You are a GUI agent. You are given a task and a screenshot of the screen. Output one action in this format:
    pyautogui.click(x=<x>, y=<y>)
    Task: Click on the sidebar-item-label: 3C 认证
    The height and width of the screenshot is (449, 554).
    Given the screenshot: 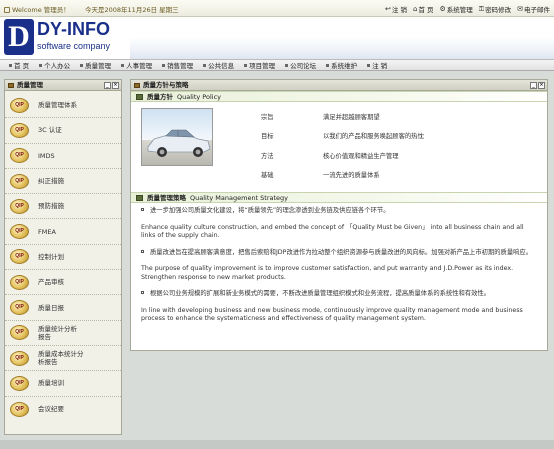 What is the action you would take?
    pyautogui.click(x=50, y=130)
    